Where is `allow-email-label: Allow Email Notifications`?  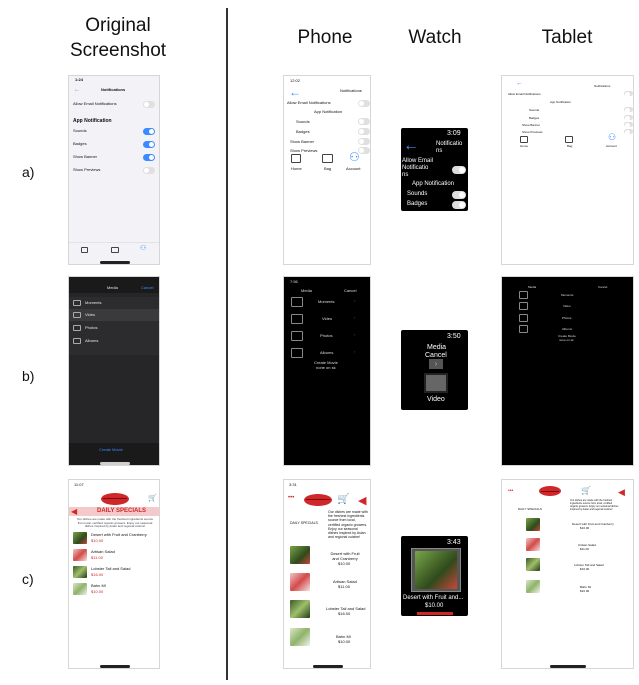
allow-email-label: Allow Email Notifications is located at coordinates (524, 94).